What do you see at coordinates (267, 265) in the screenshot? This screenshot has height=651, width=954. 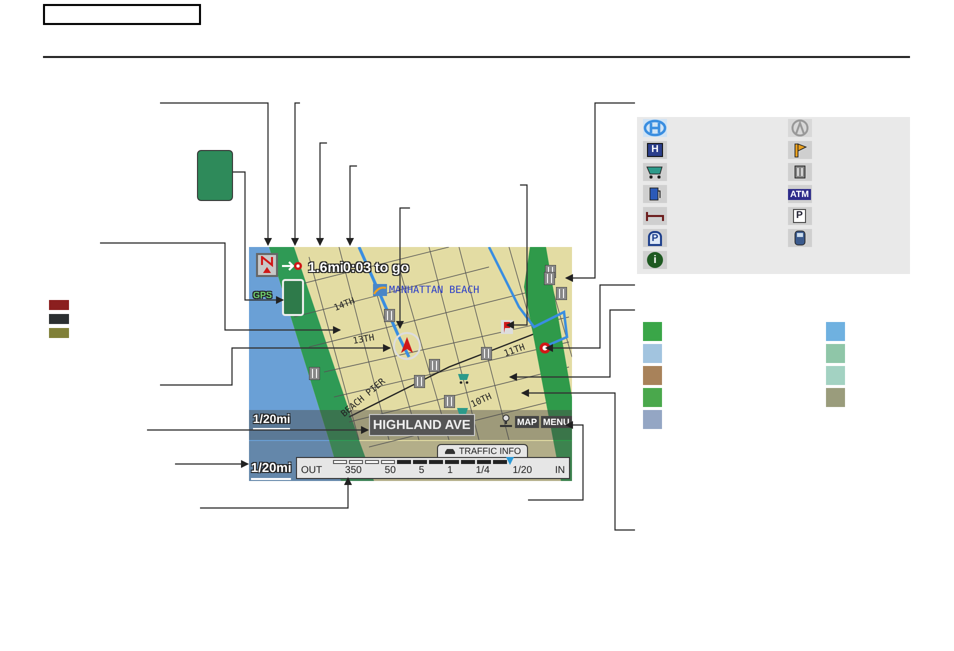 I see `north-indicator-icon` at bounding box center [267, 265].